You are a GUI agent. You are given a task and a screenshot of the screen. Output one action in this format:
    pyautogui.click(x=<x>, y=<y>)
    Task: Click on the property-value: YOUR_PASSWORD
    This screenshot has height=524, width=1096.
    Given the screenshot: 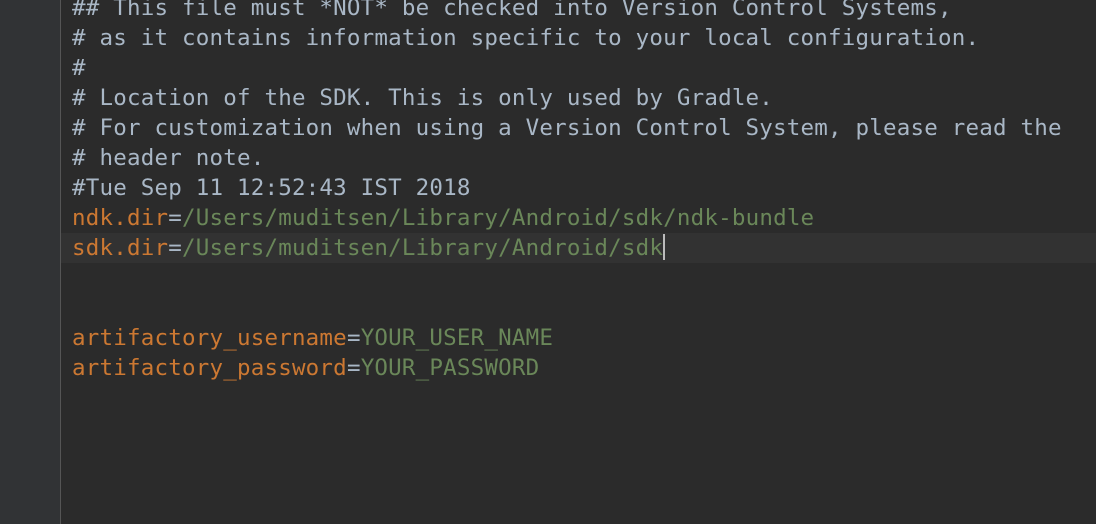 What is the action you would take?
    pyautogui.click(x=450, y=368)
    